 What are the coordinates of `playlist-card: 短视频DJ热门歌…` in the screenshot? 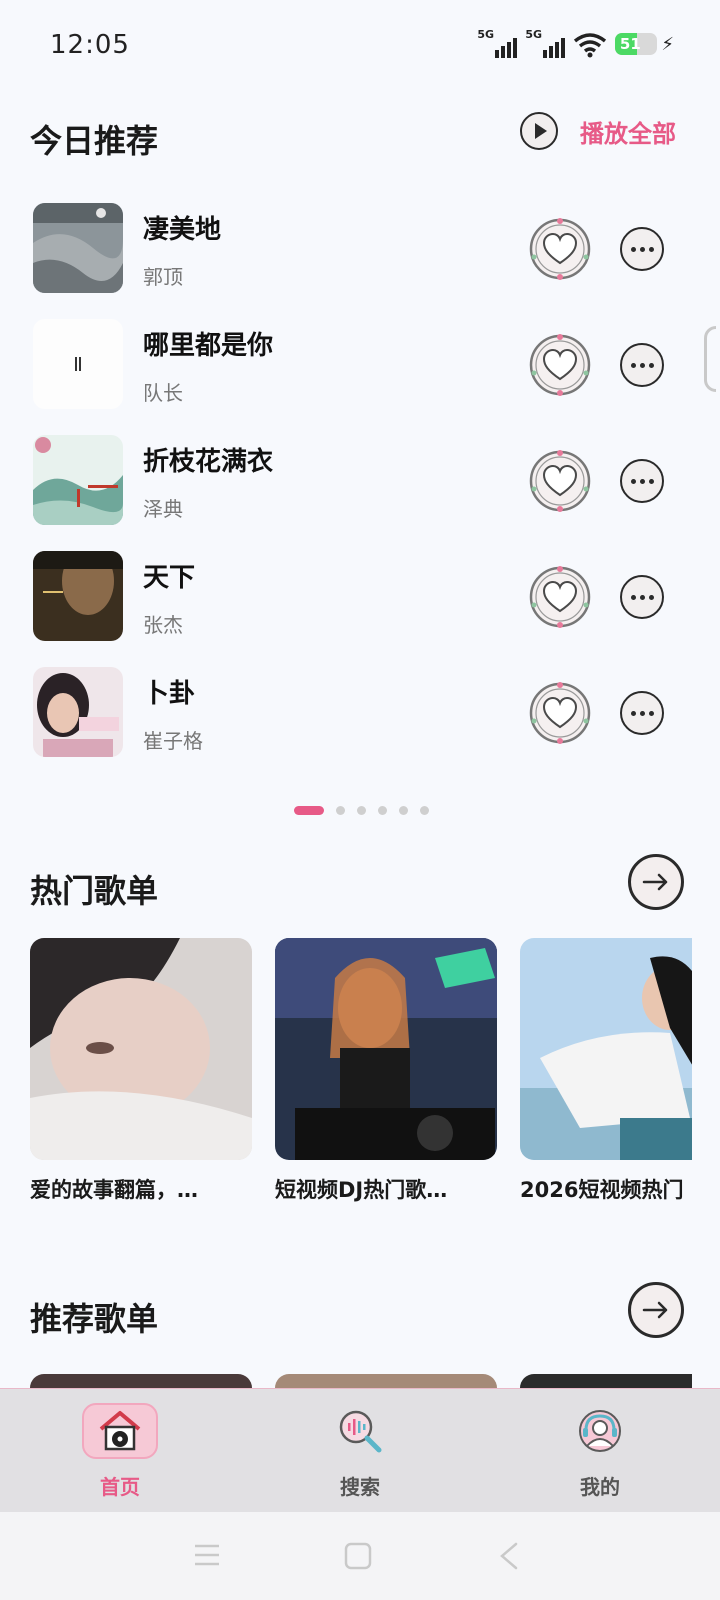 It's located at (386, 1071).